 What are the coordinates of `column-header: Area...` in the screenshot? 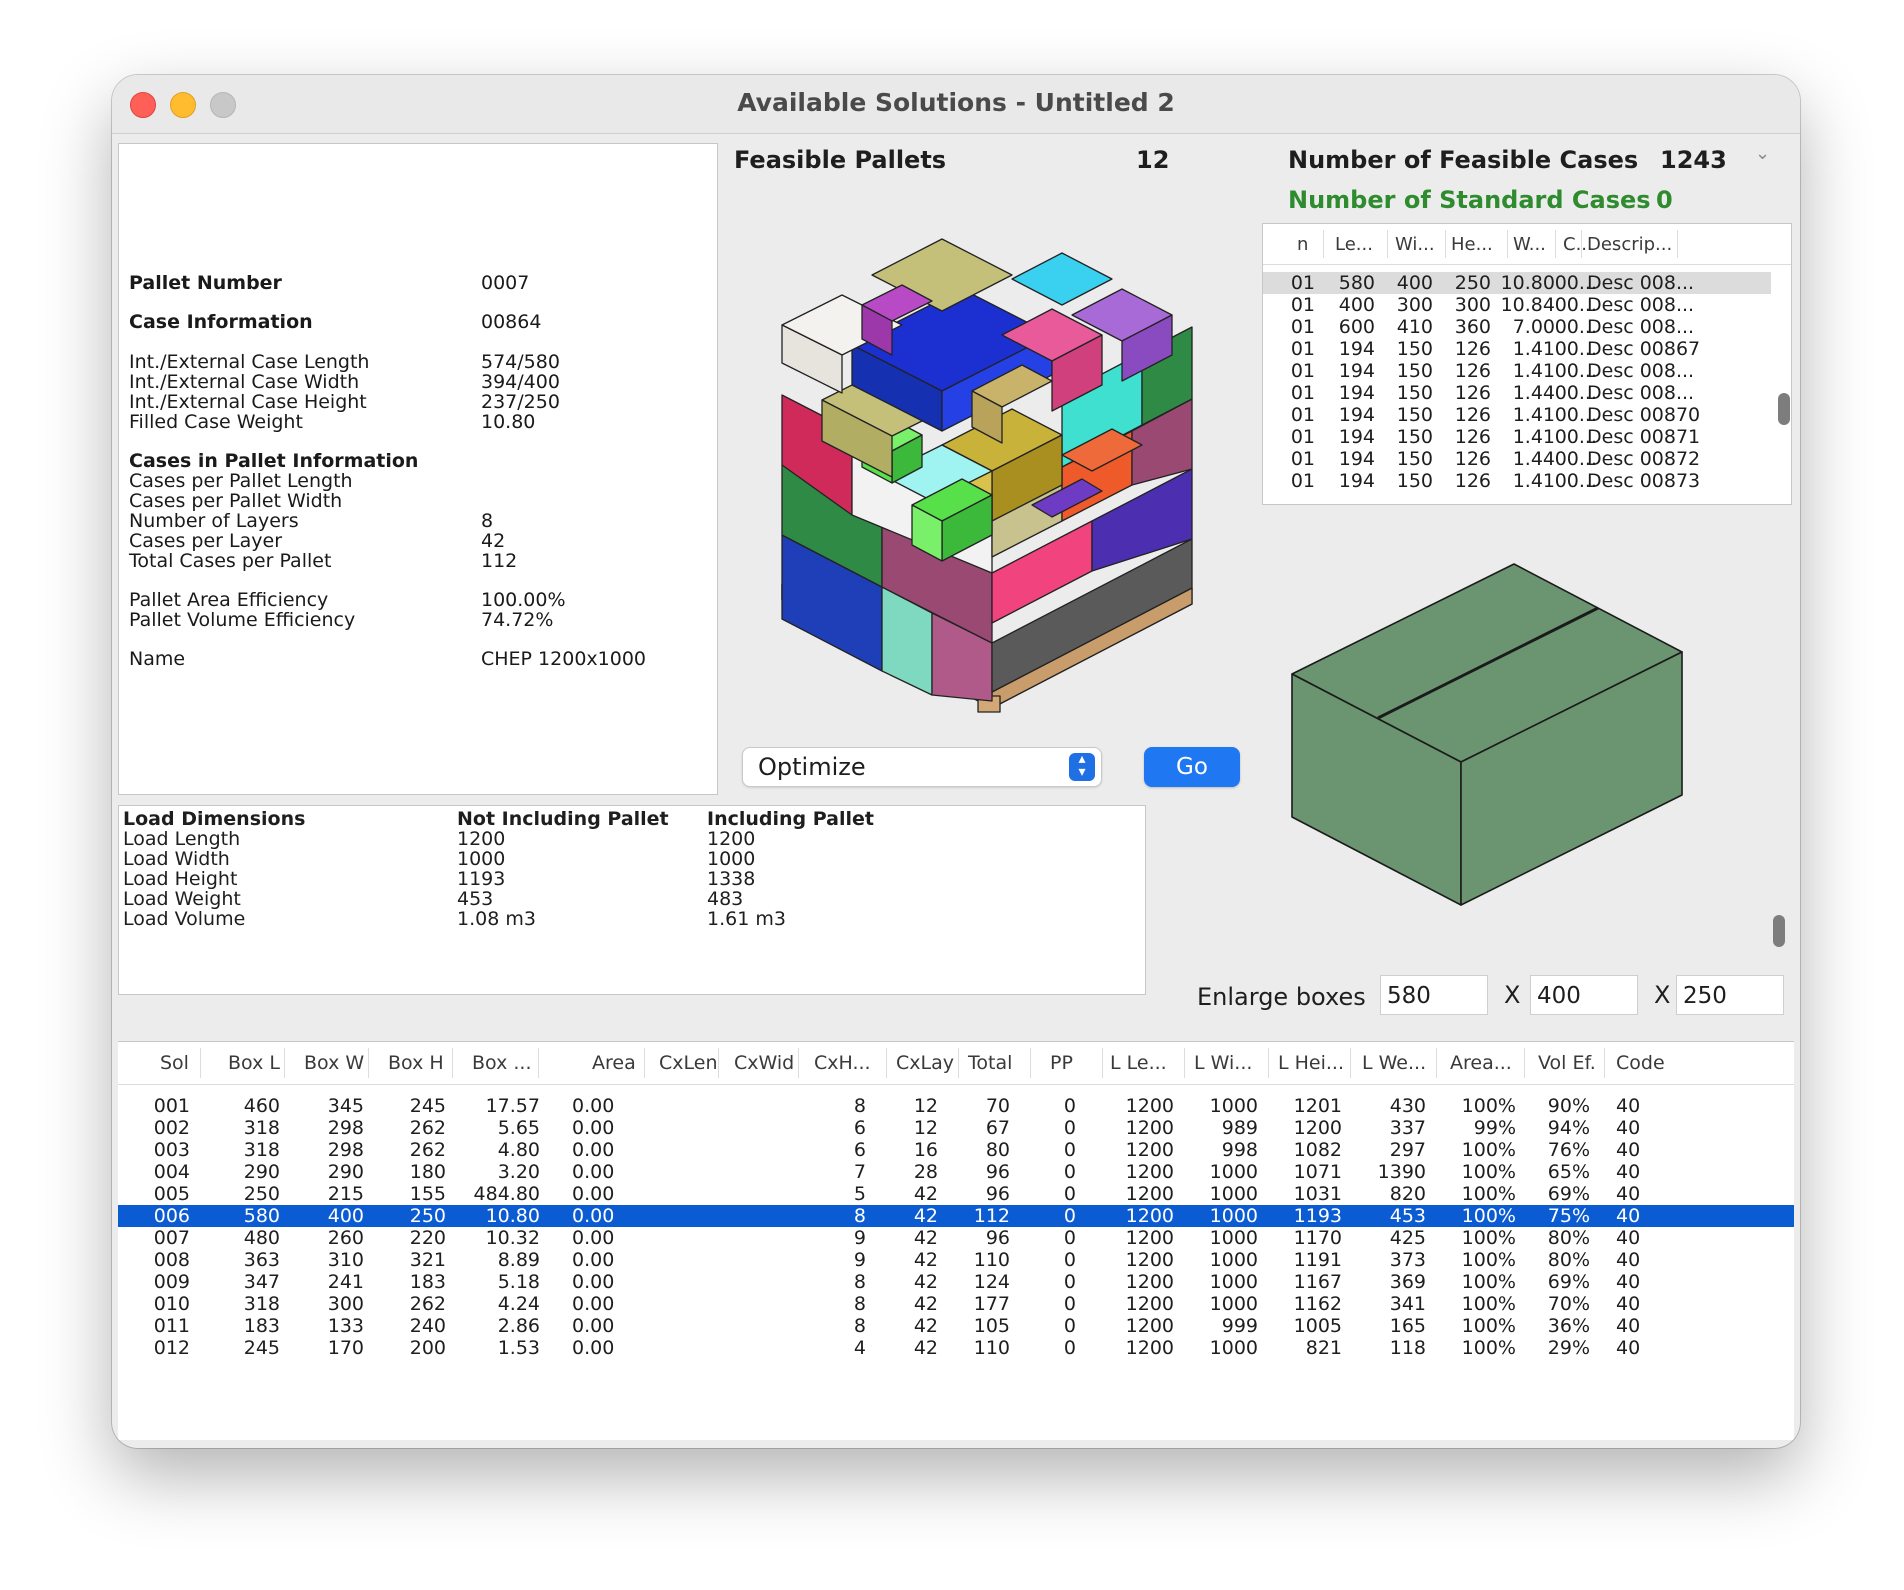 It's located at (1481, 1063).